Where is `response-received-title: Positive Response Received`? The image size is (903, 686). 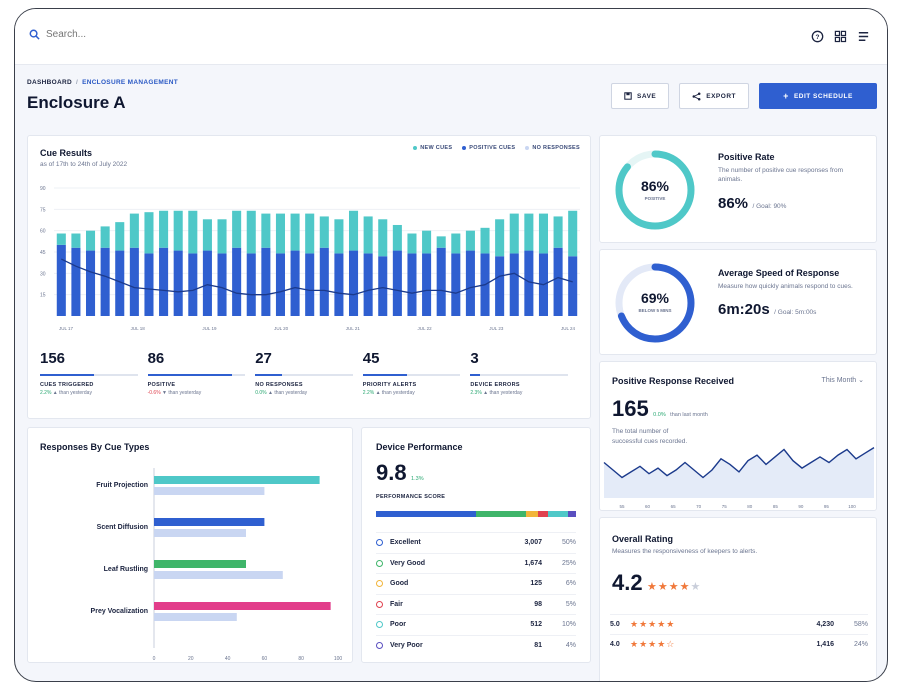 response-received-title: Positive Response Received is located at coordinates (673, 381).